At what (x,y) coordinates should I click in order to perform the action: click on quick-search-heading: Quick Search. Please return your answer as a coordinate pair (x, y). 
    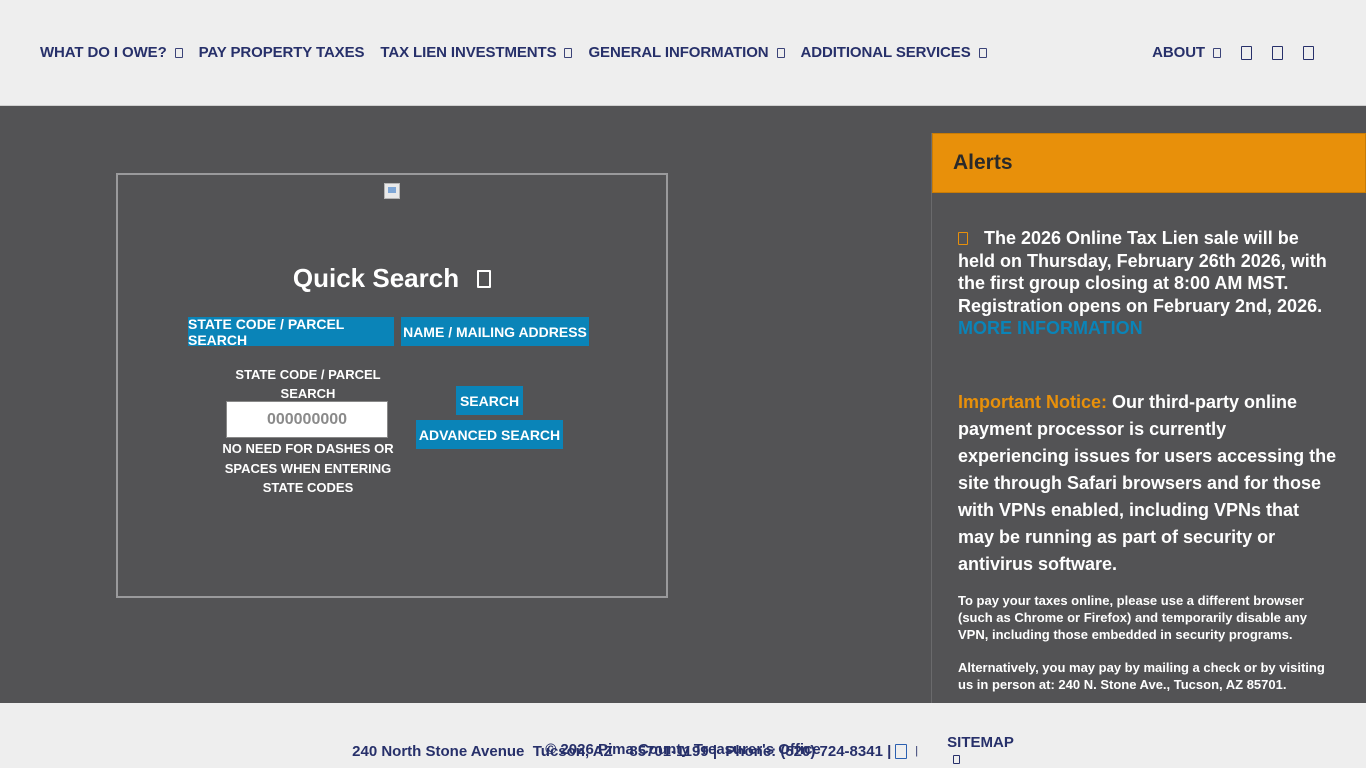
    Looking at the image, I should click on (376, 278).